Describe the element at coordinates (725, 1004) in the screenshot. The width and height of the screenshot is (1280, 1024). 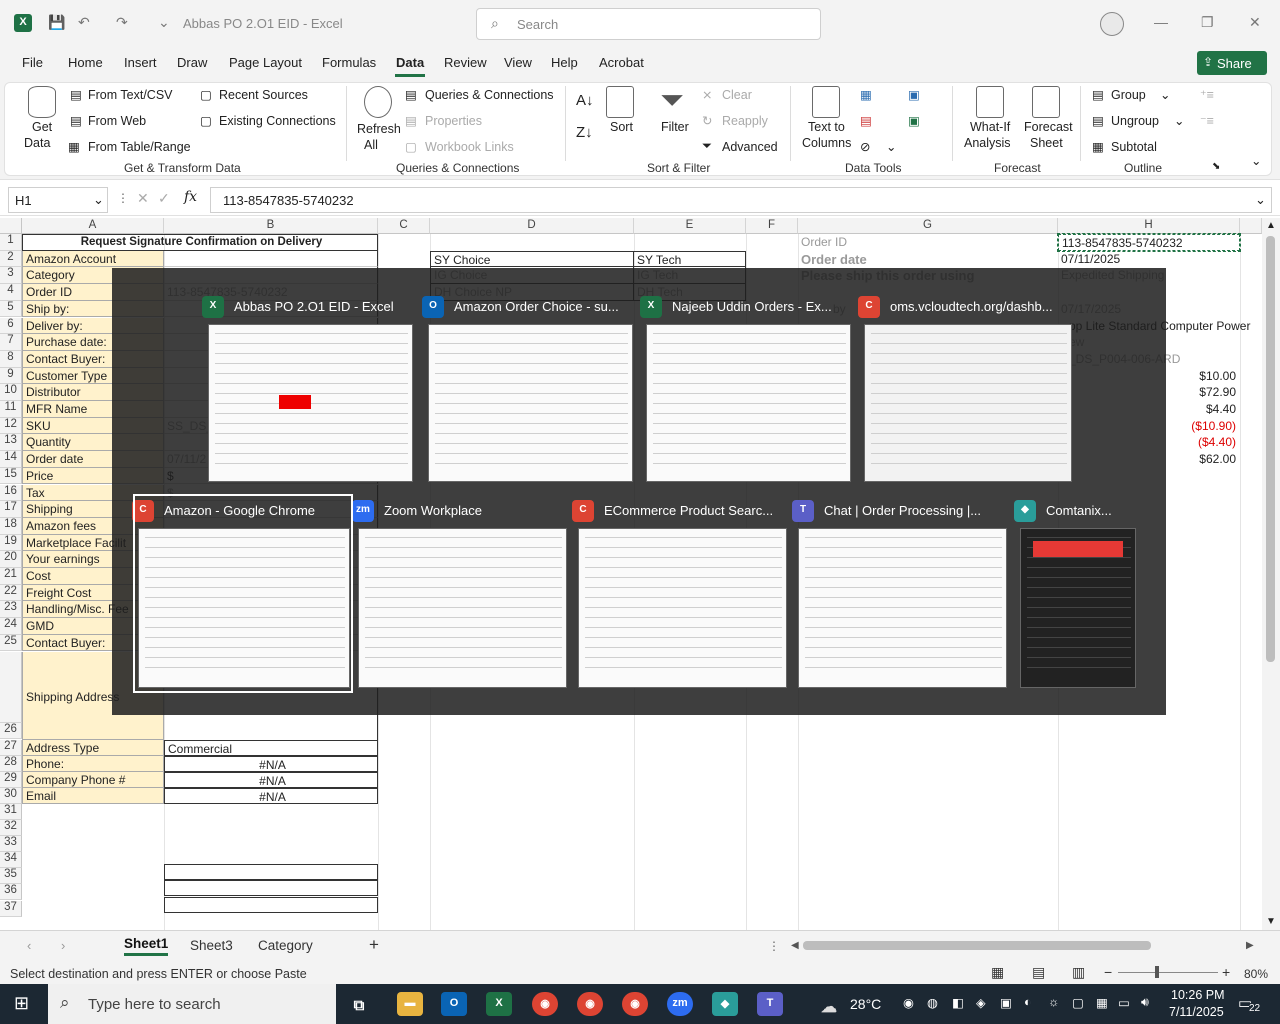
I see `comtanix-taskbar-icon: ◆` at that location.